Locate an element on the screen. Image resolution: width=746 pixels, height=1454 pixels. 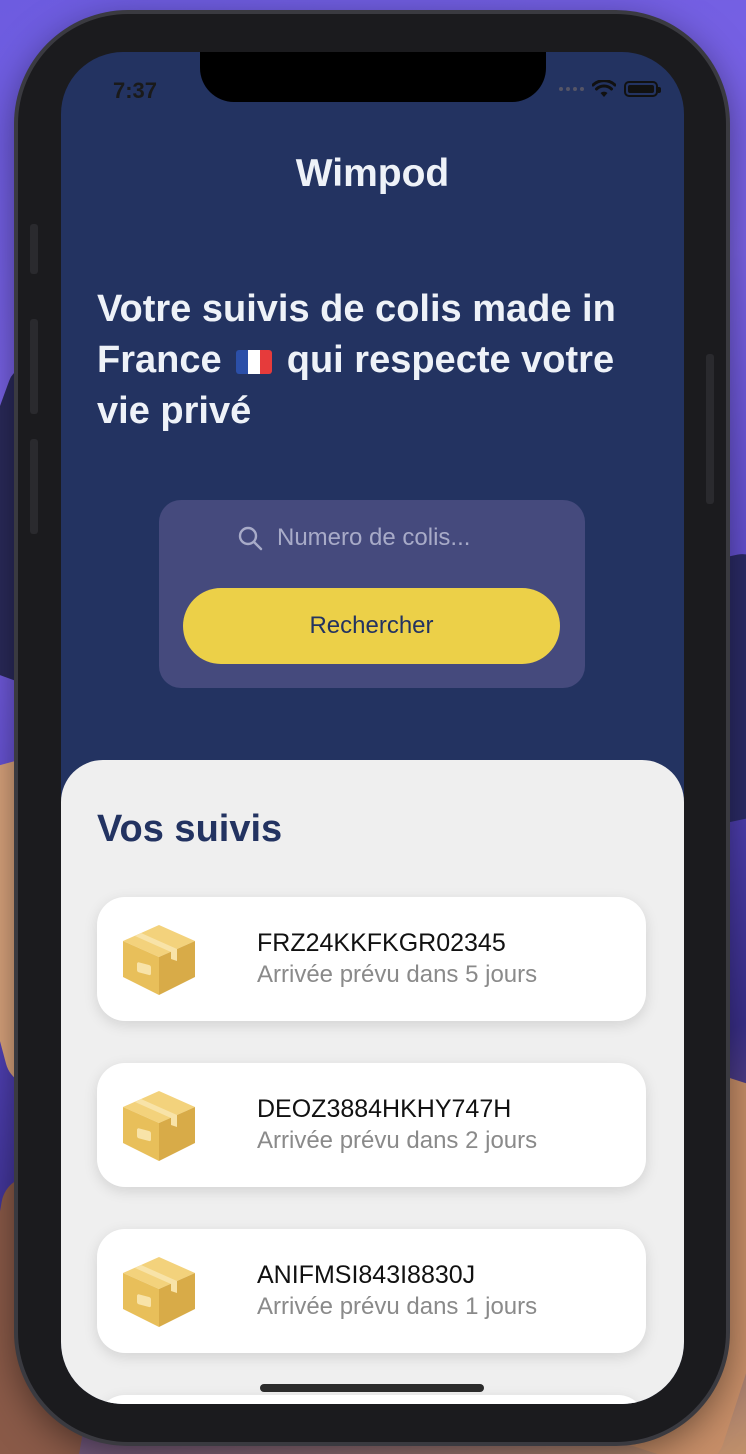
mute-switch is located at coordinates (34, 249).